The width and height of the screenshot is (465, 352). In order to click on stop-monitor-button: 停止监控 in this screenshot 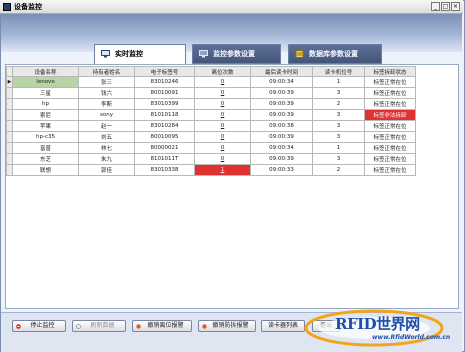, I will do `click(39, 326)`.